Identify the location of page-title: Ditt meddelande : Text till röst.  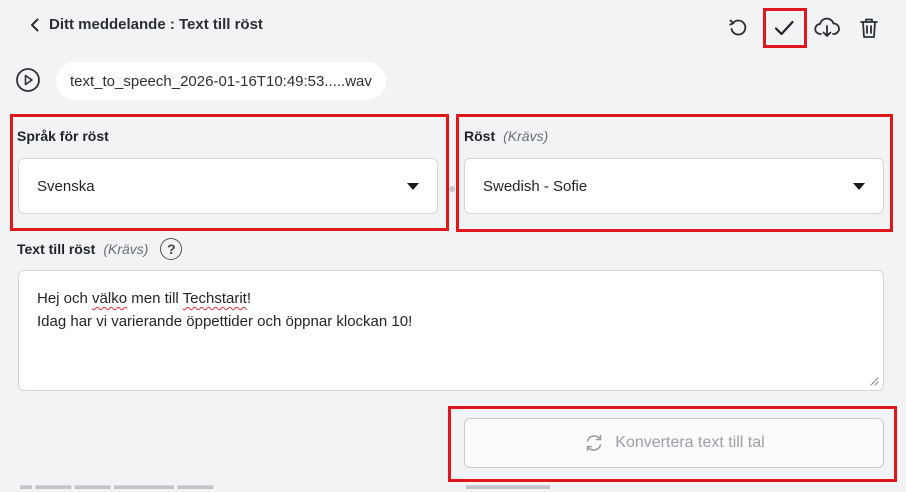
(156, 24).